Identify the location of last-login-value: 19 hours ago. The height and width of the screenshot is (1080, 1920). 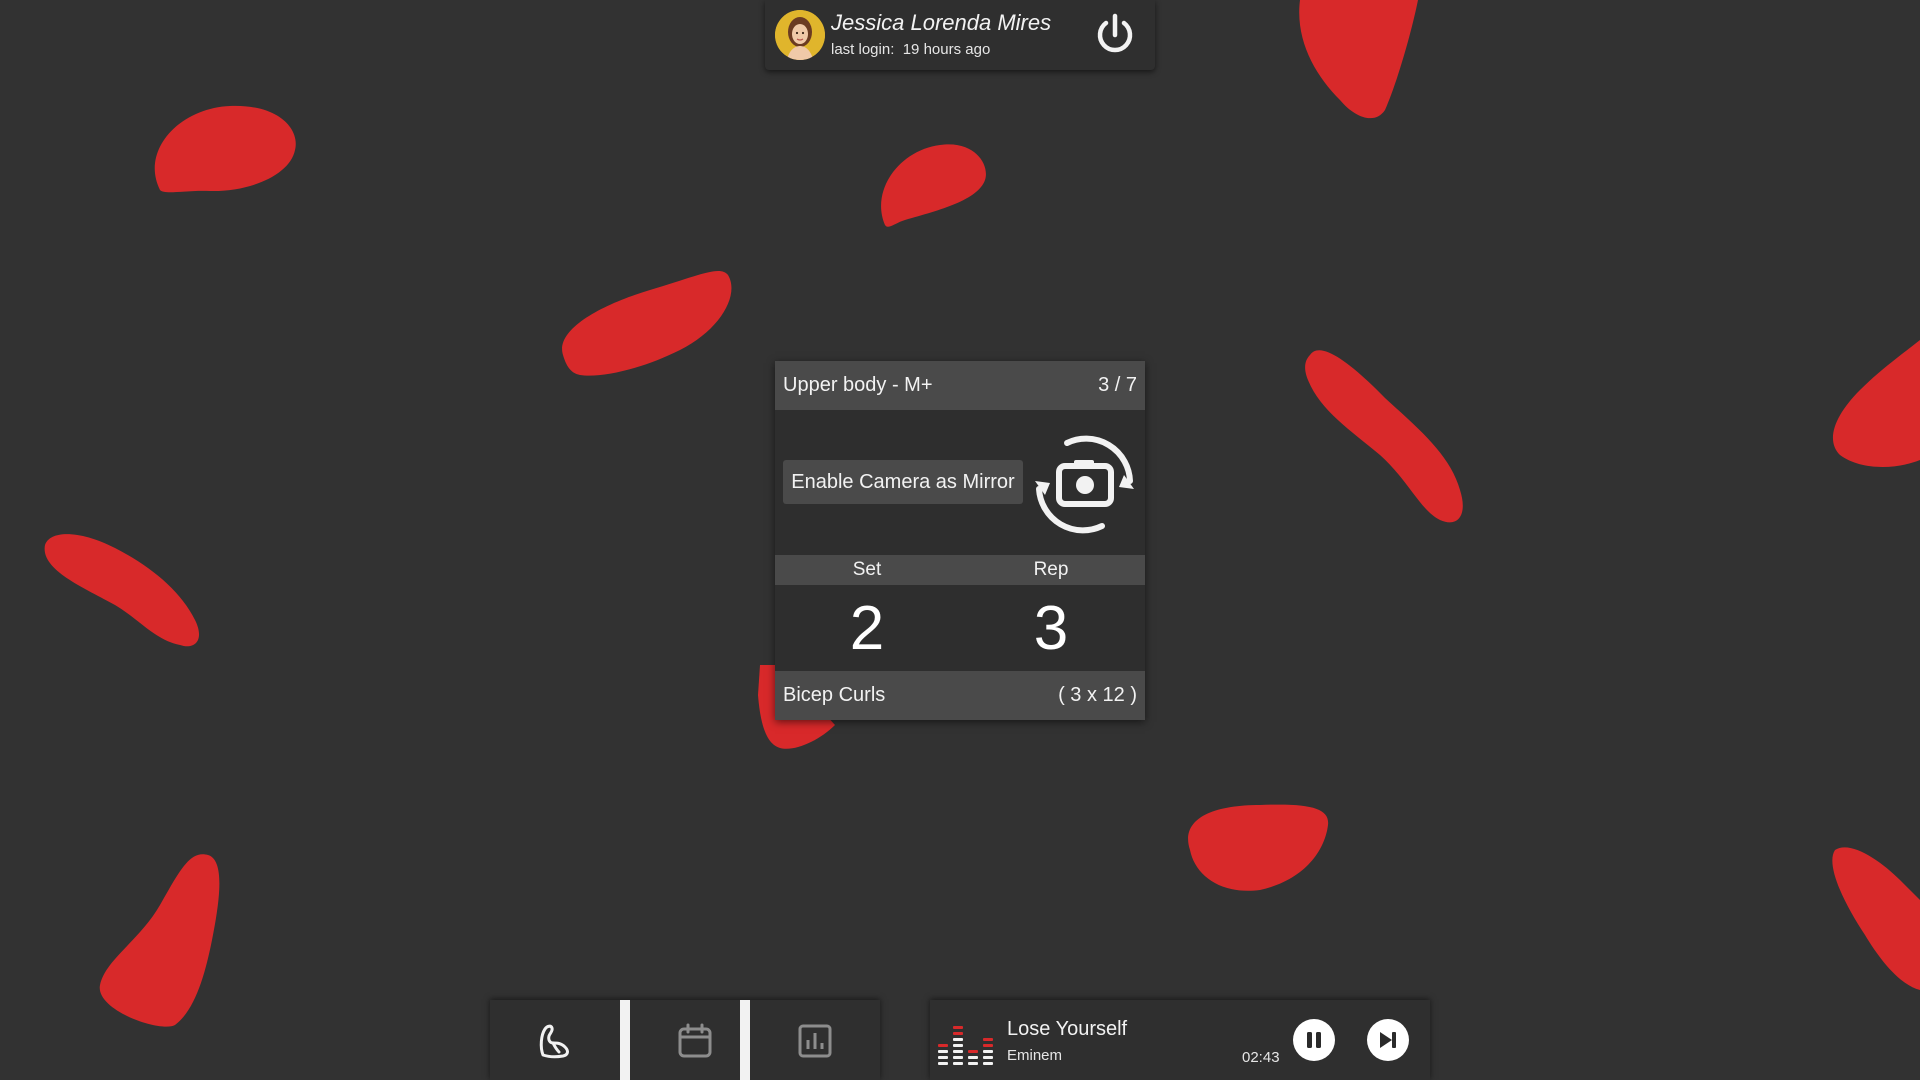
(946, 49).